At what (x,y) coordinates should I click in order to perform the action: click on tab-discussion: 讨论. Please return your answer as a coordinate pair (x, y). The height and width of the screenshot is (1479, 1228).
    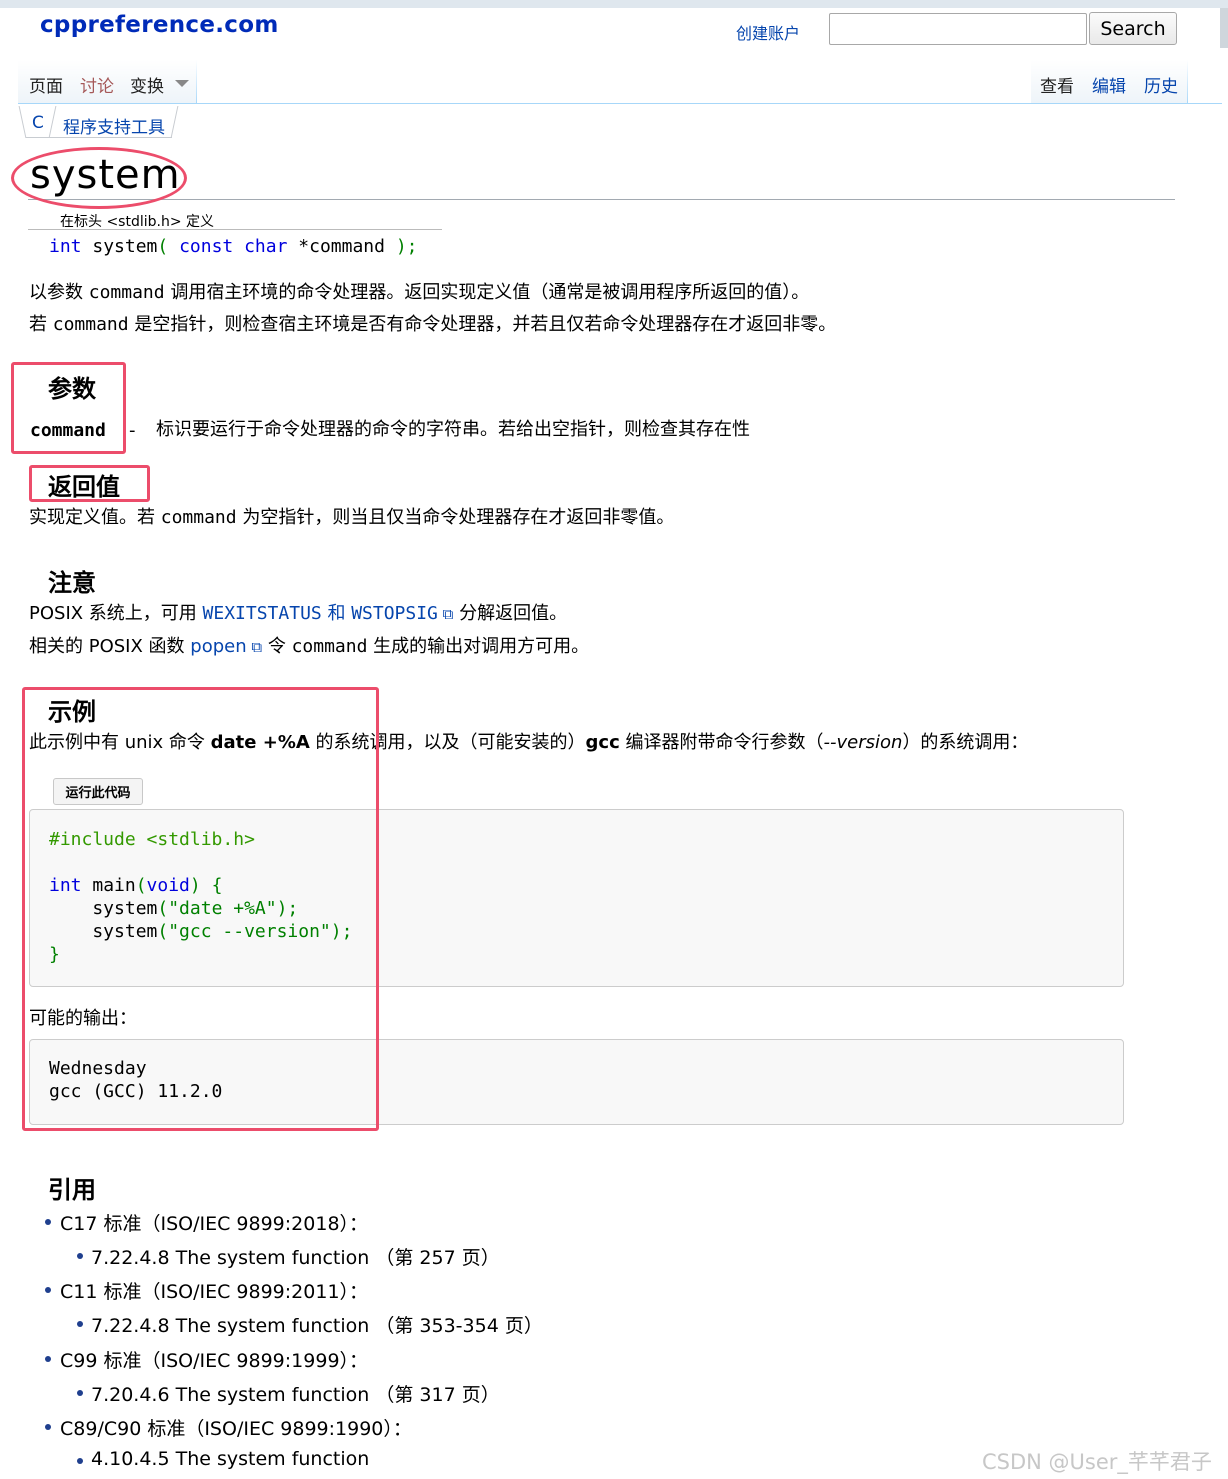
    Looking at the image, I should click on (97, 81).